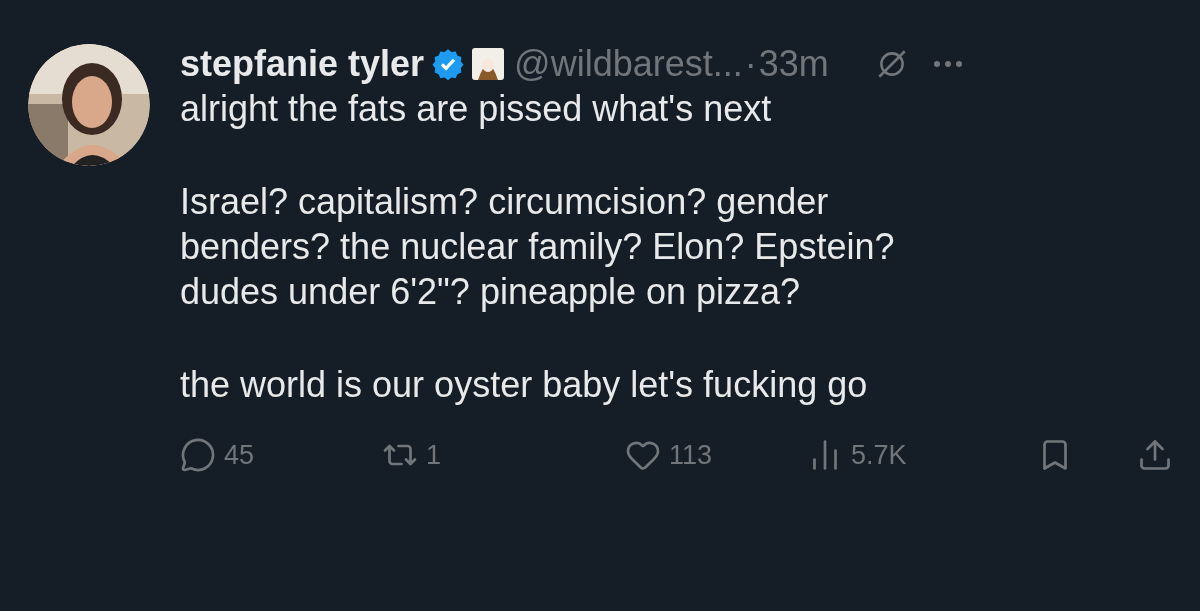  I want to click on post-text: alright the fats are pissed what's next, so click(476, 109).